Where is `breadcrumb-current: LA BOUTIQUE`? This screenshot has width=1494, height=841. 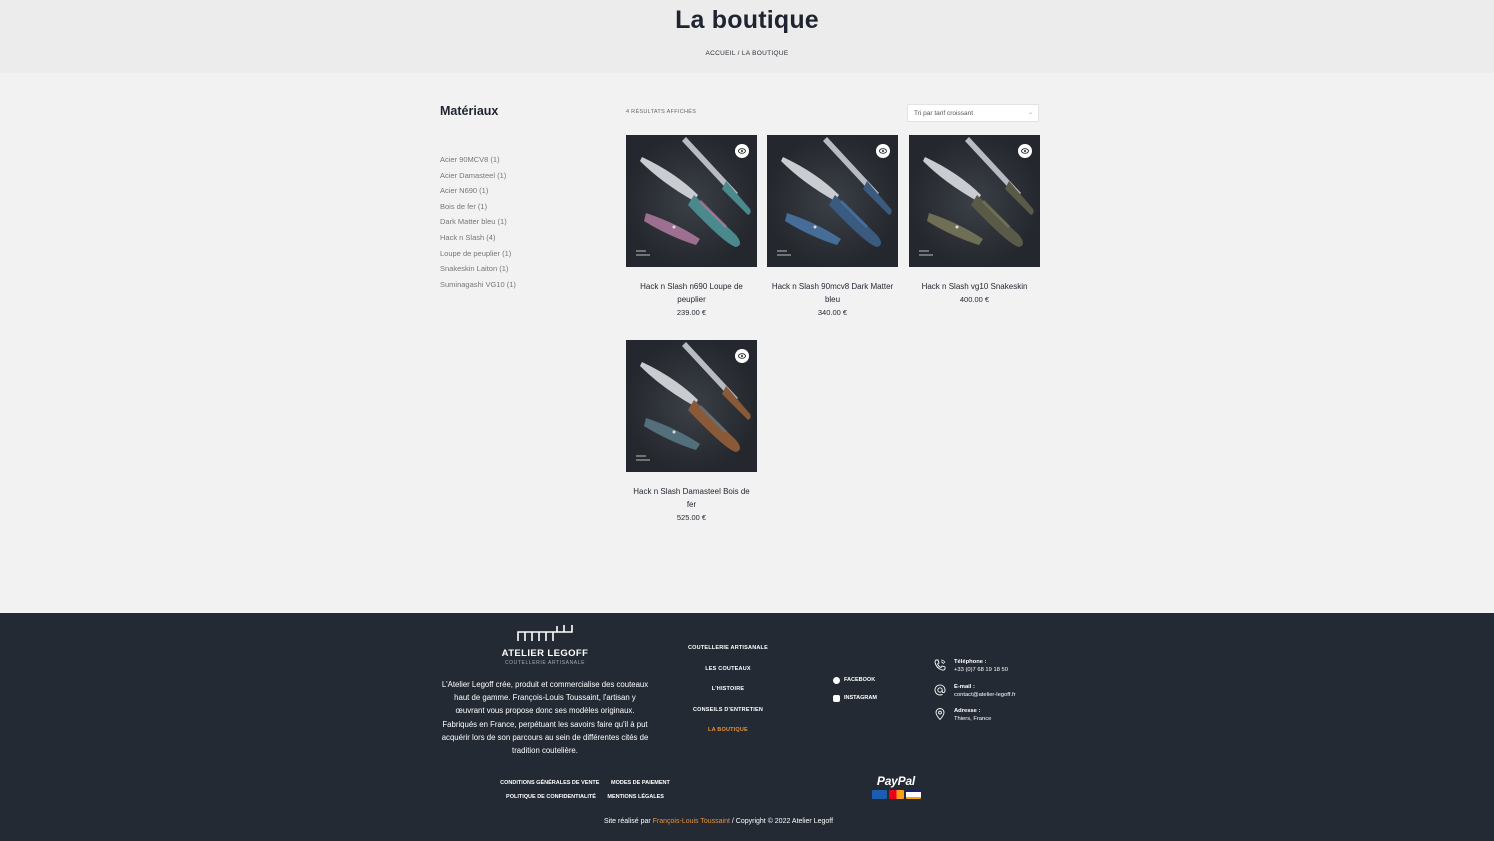
breadcrumb-current: LA BOUTIQUE is located at coordinates (765, 53).